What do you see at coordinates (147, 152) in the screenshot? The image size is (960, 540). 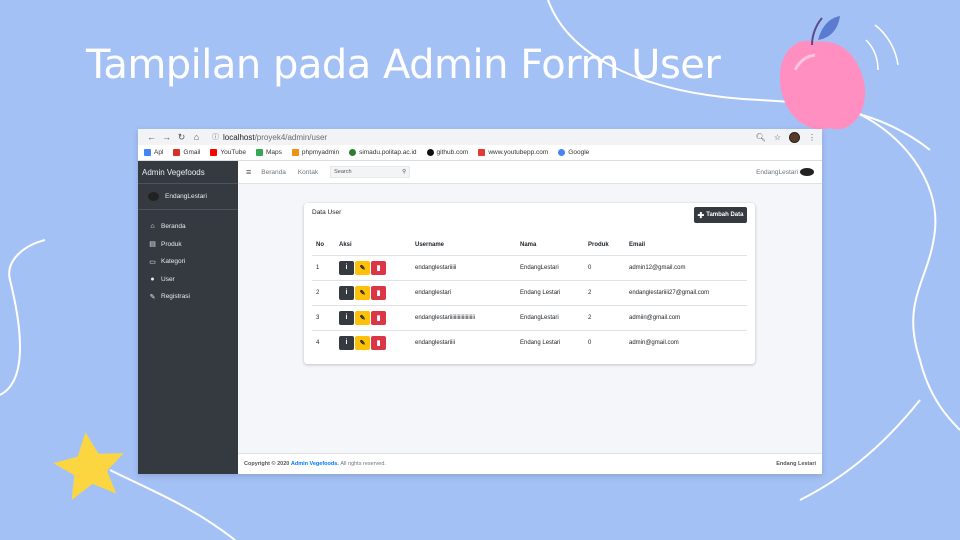 I see `apps-grid-icon` at bounding box center [147, 152].